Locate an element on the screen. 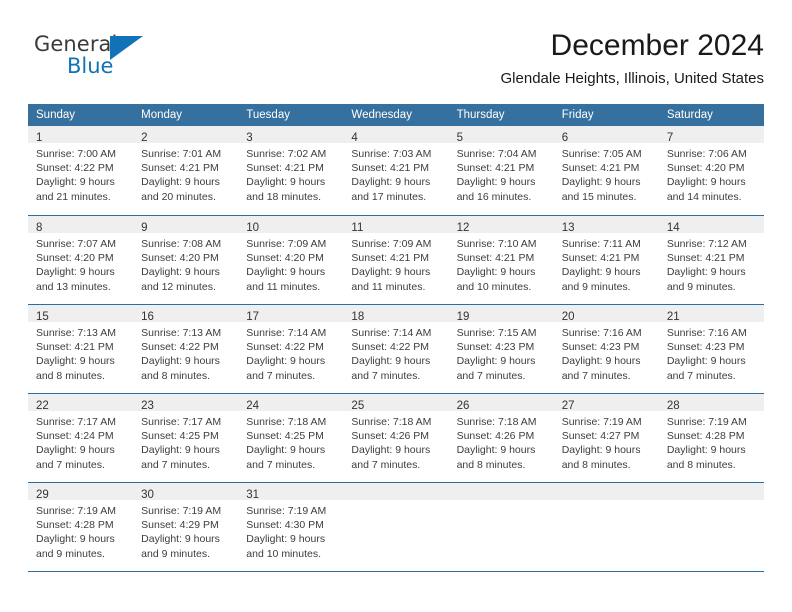 Image resolution: width=792 pixels, height=612 pixels. weekday-header-sunday: Sunday is located at coordinates (81, 115).